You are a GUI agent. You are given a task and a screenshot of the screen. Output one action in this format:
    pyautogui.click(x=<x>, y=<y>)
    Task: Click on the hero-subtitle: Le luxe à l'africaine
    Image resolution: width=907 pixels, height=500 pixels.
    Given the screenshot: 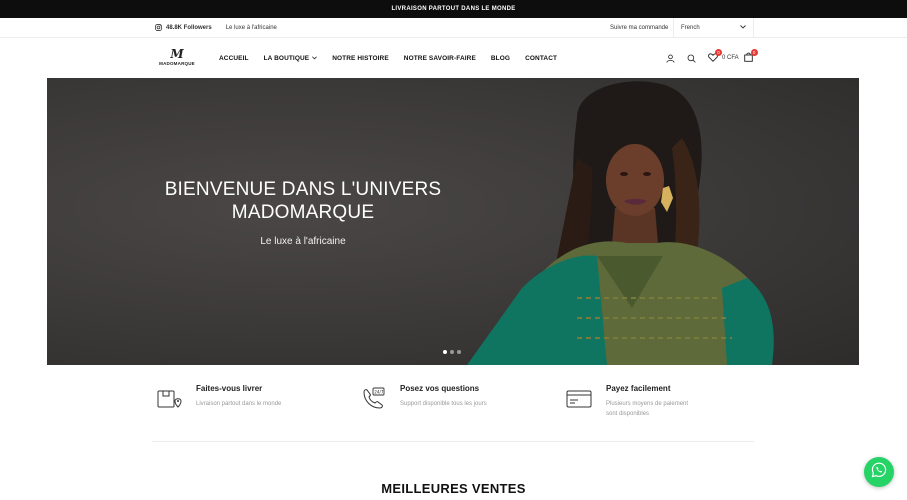 What is the action you would take?
    pyautogui.click(x=303, y=241)
    